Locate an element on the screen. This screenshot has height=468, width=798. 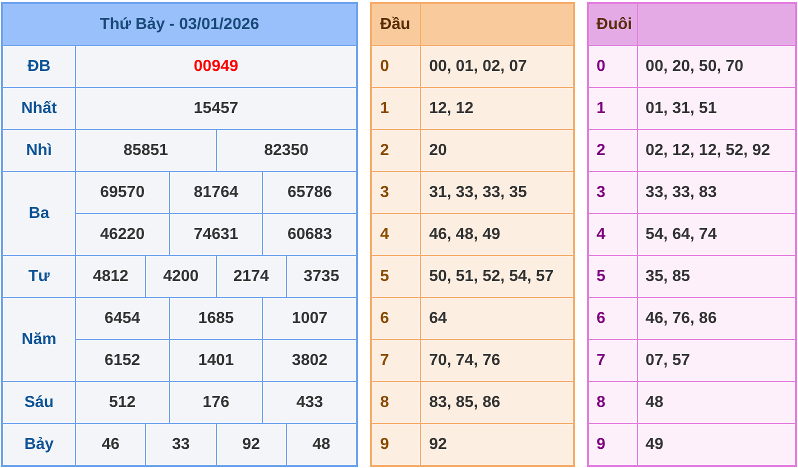
prize-number: 65786 is located at coordinates (309, 192).